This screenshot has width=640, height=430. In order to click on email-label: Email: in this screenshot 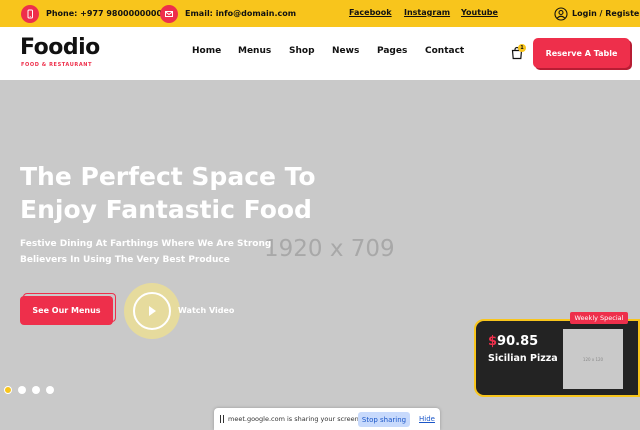, I will do `click(199, 13)`.